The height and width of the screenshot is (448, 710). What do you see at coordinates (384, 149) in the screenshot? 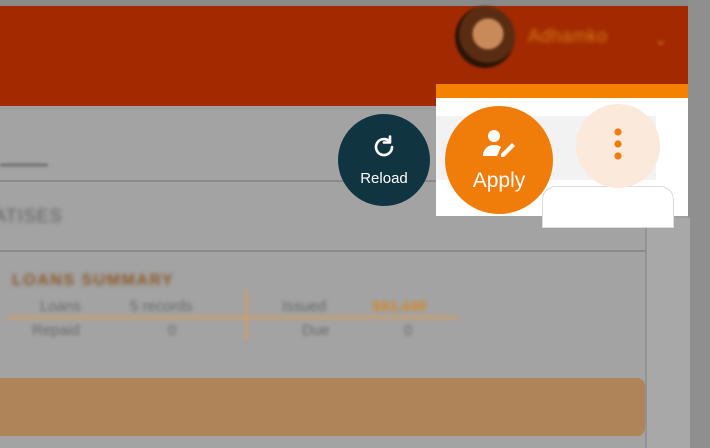
I see `refresh-icon` at bounding box center [384, 149].